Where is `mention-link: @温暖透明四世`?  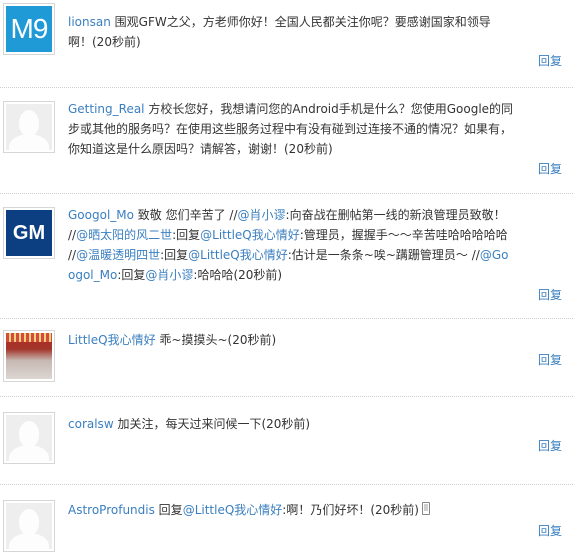 mention-link: @温暖透明四世 is located at coordinates (118, 255).